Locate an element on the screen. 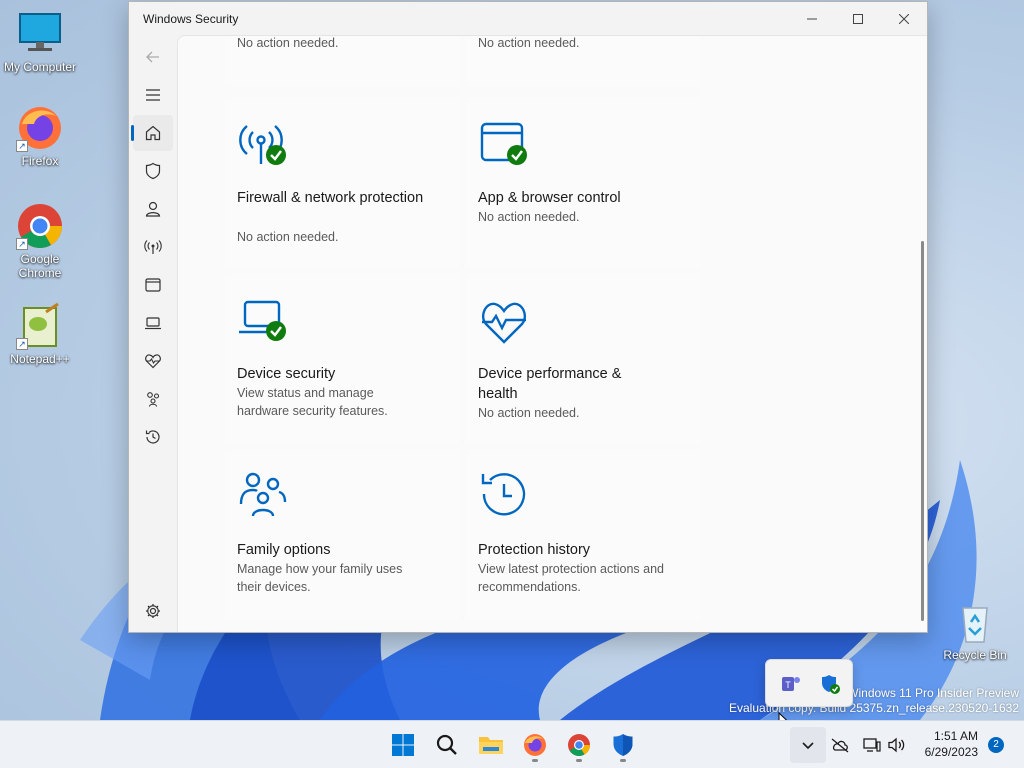 This screenshot has height=768, width=1024. desktop-icon-firefox: ↗ Firefox is located at coordinates (40, 136).